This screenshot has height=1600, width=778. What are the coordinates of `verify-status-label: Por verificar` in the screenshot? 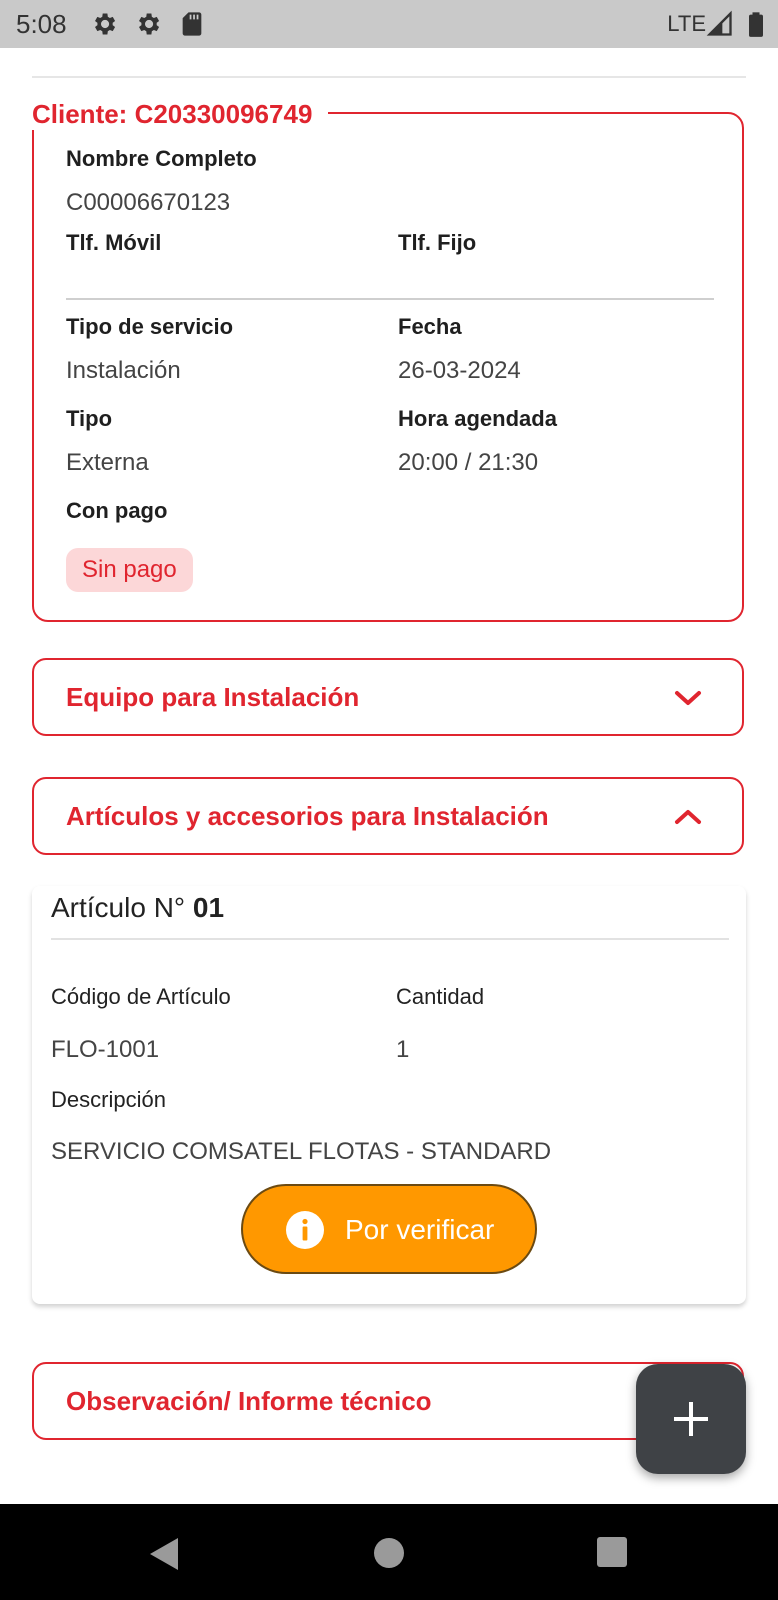 It's located at (420, 1229).